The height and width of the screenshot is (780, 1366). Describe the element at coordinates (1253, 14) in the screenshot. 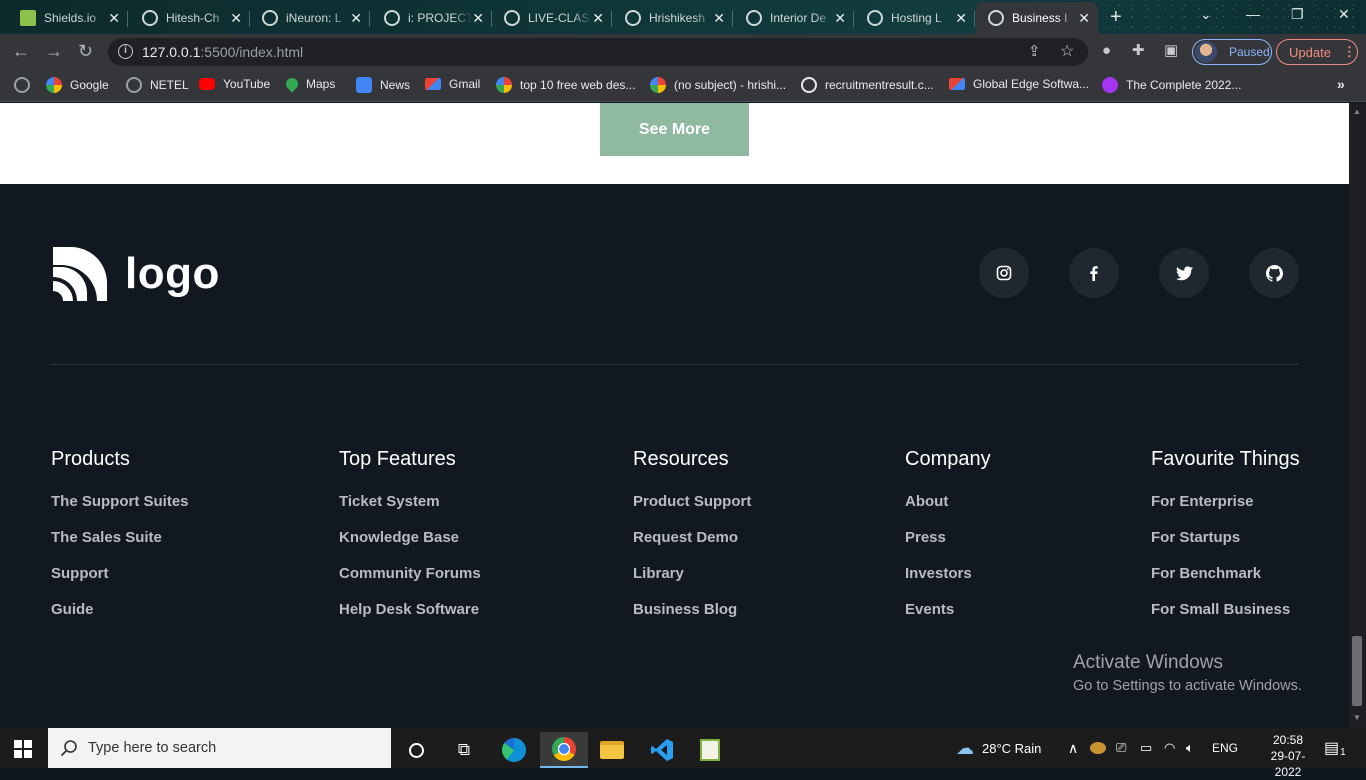

I see `minimize-icon: —` at that location.